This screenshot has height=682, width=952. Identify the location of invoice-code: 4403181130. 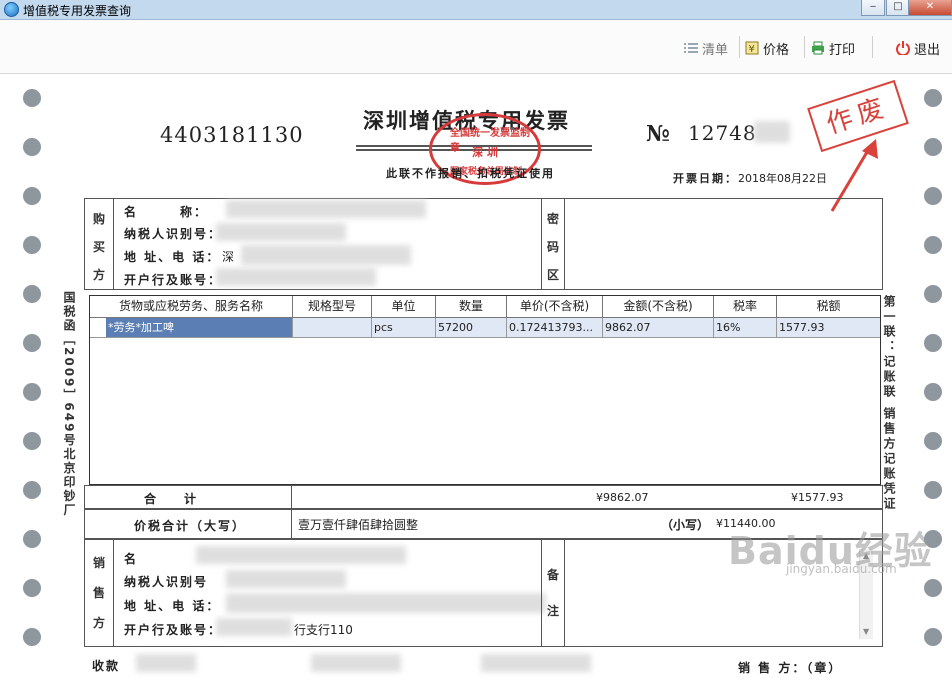
(232, 135).